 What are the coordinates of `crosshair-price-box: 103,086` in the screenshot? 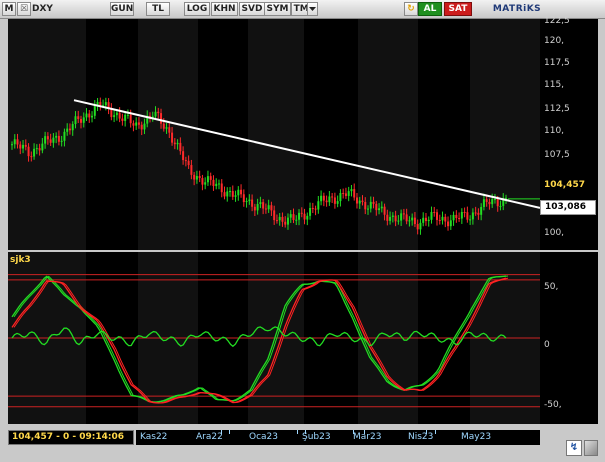 It's located at (568, 207).